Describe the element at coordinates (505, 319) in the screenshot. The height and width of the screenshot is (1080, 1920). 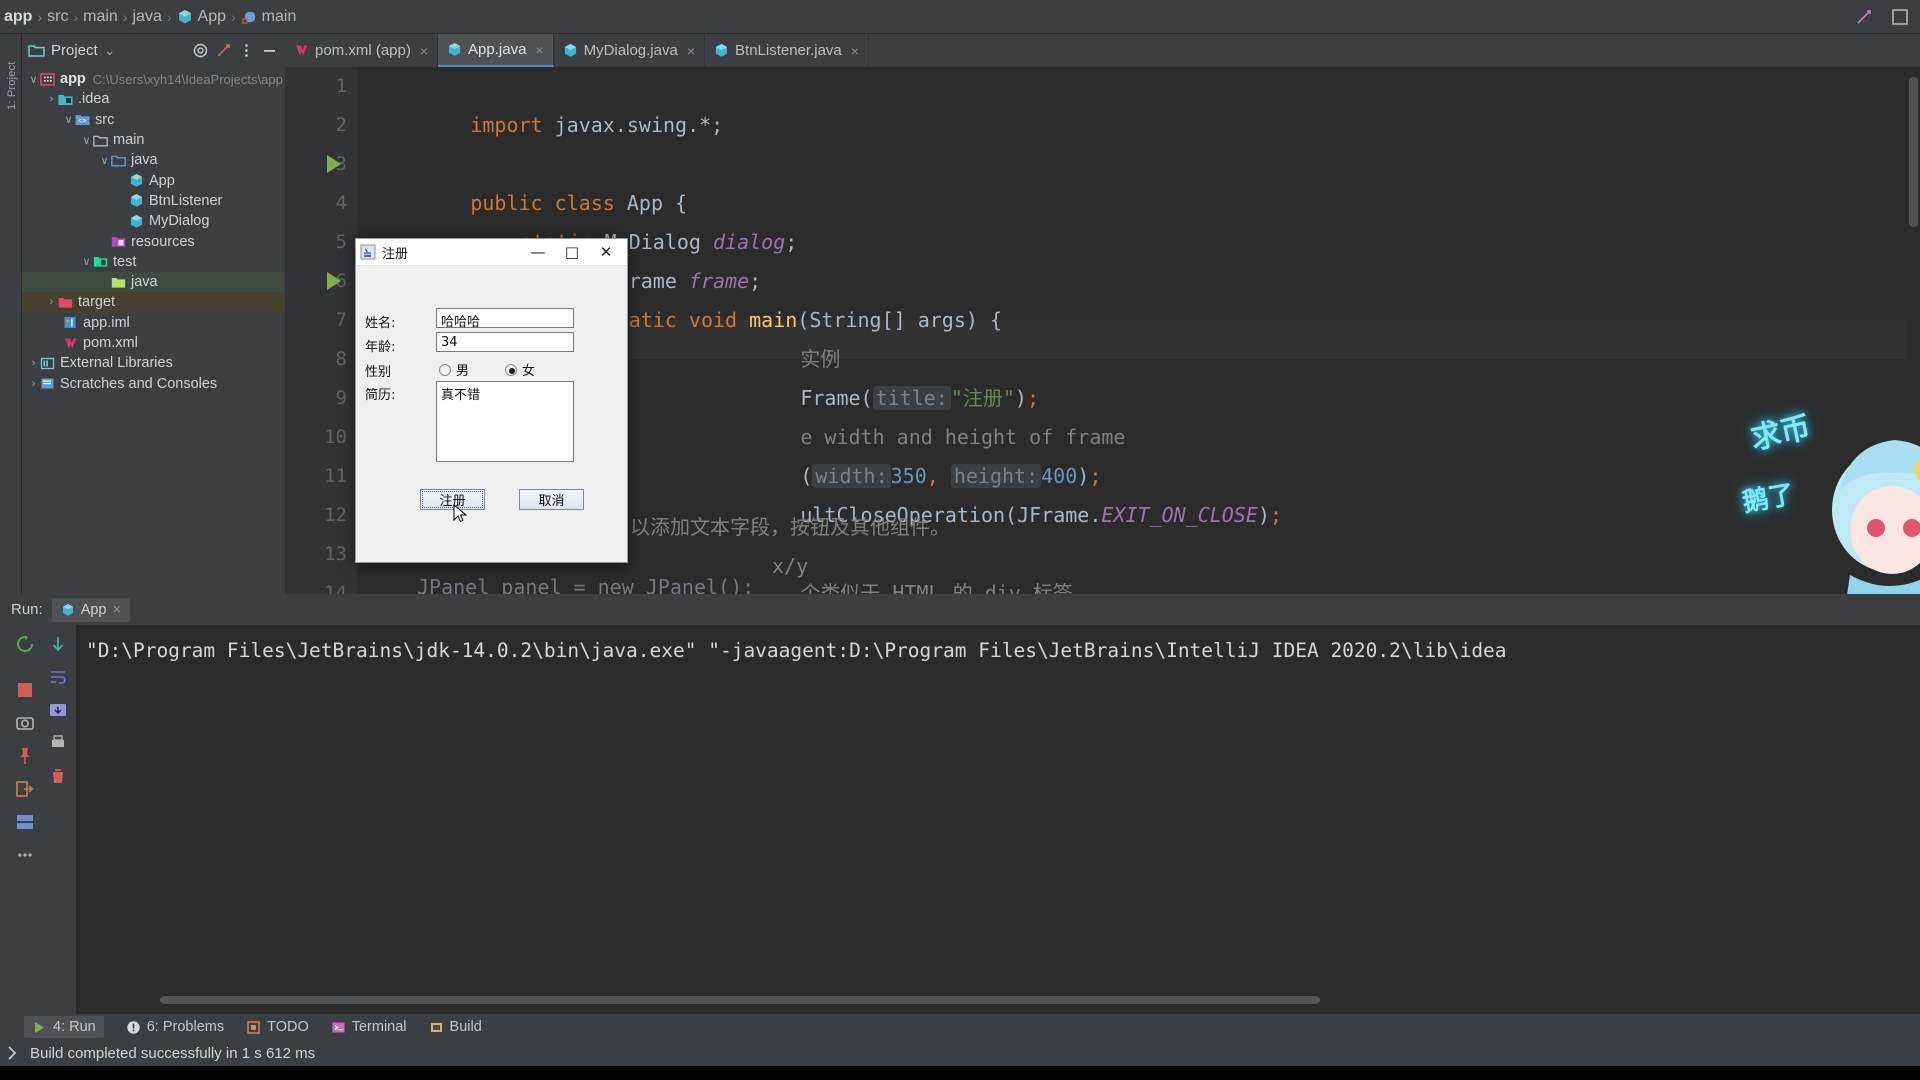
I see `name-input: 哈哈哈` at that location.